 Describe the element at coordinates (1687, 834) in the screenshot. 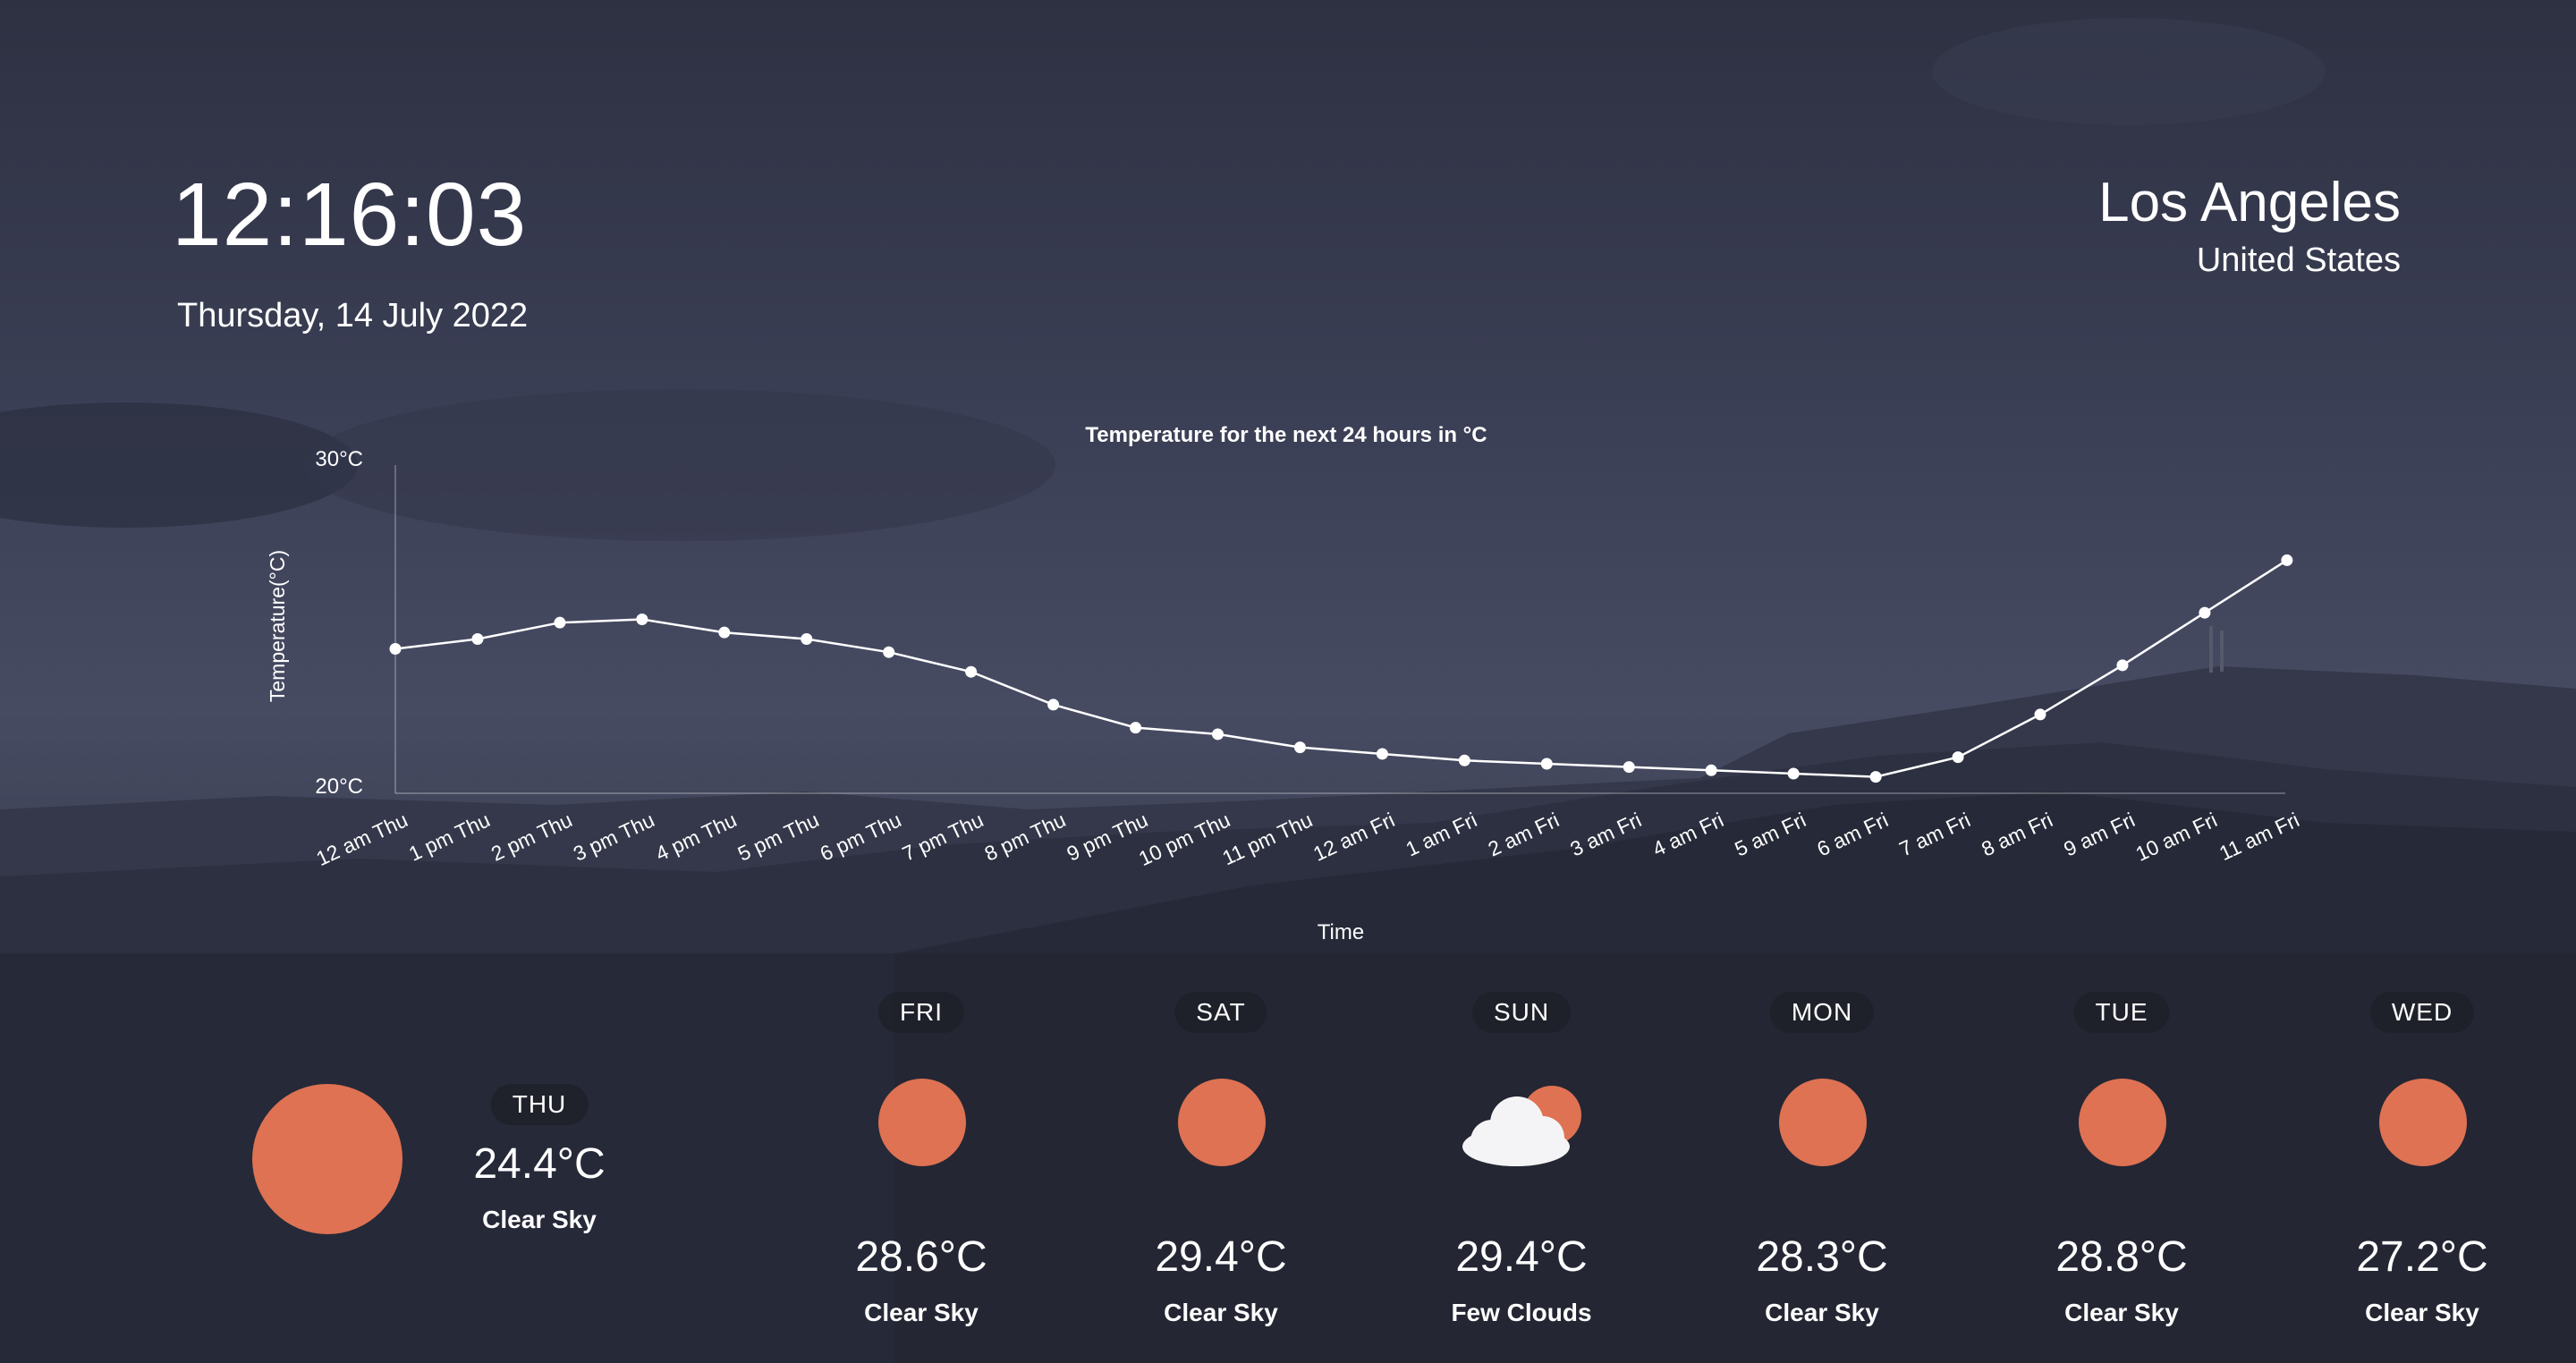

I see `x-tick-label: 4 am Fri` at that location.